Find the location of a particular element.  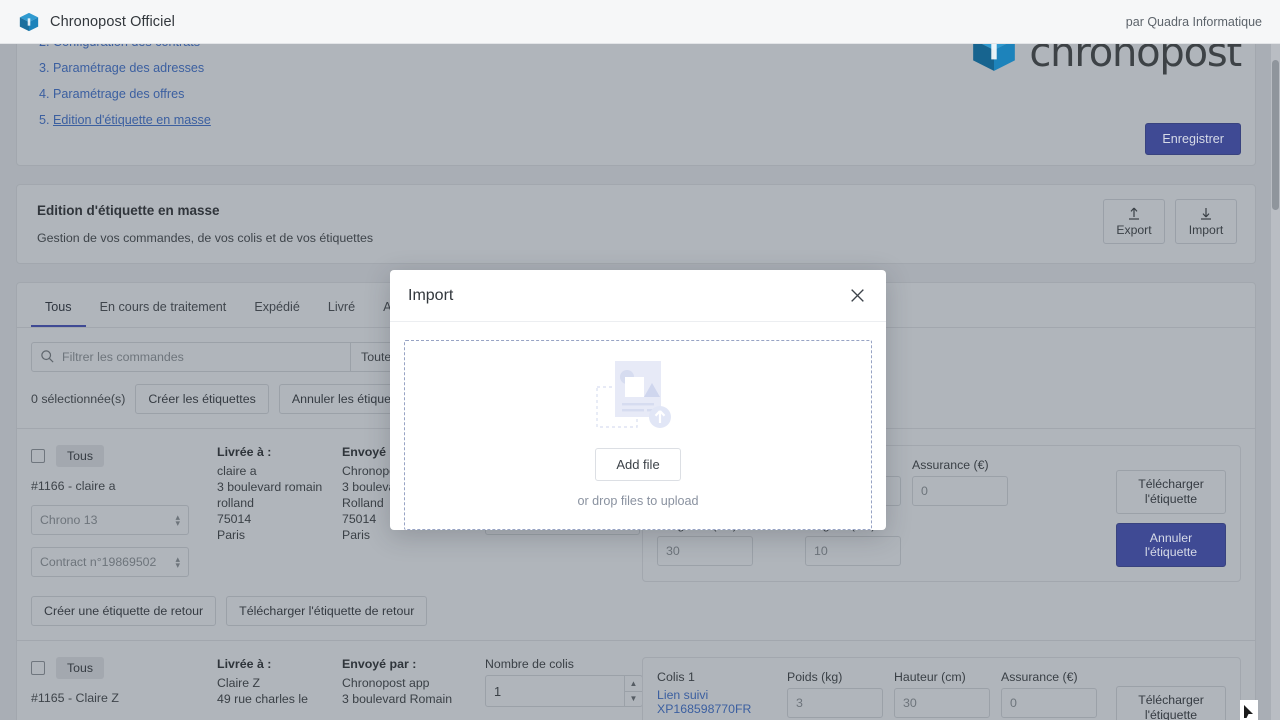

add-file-button: Add file is located at coordinates (638, 464).